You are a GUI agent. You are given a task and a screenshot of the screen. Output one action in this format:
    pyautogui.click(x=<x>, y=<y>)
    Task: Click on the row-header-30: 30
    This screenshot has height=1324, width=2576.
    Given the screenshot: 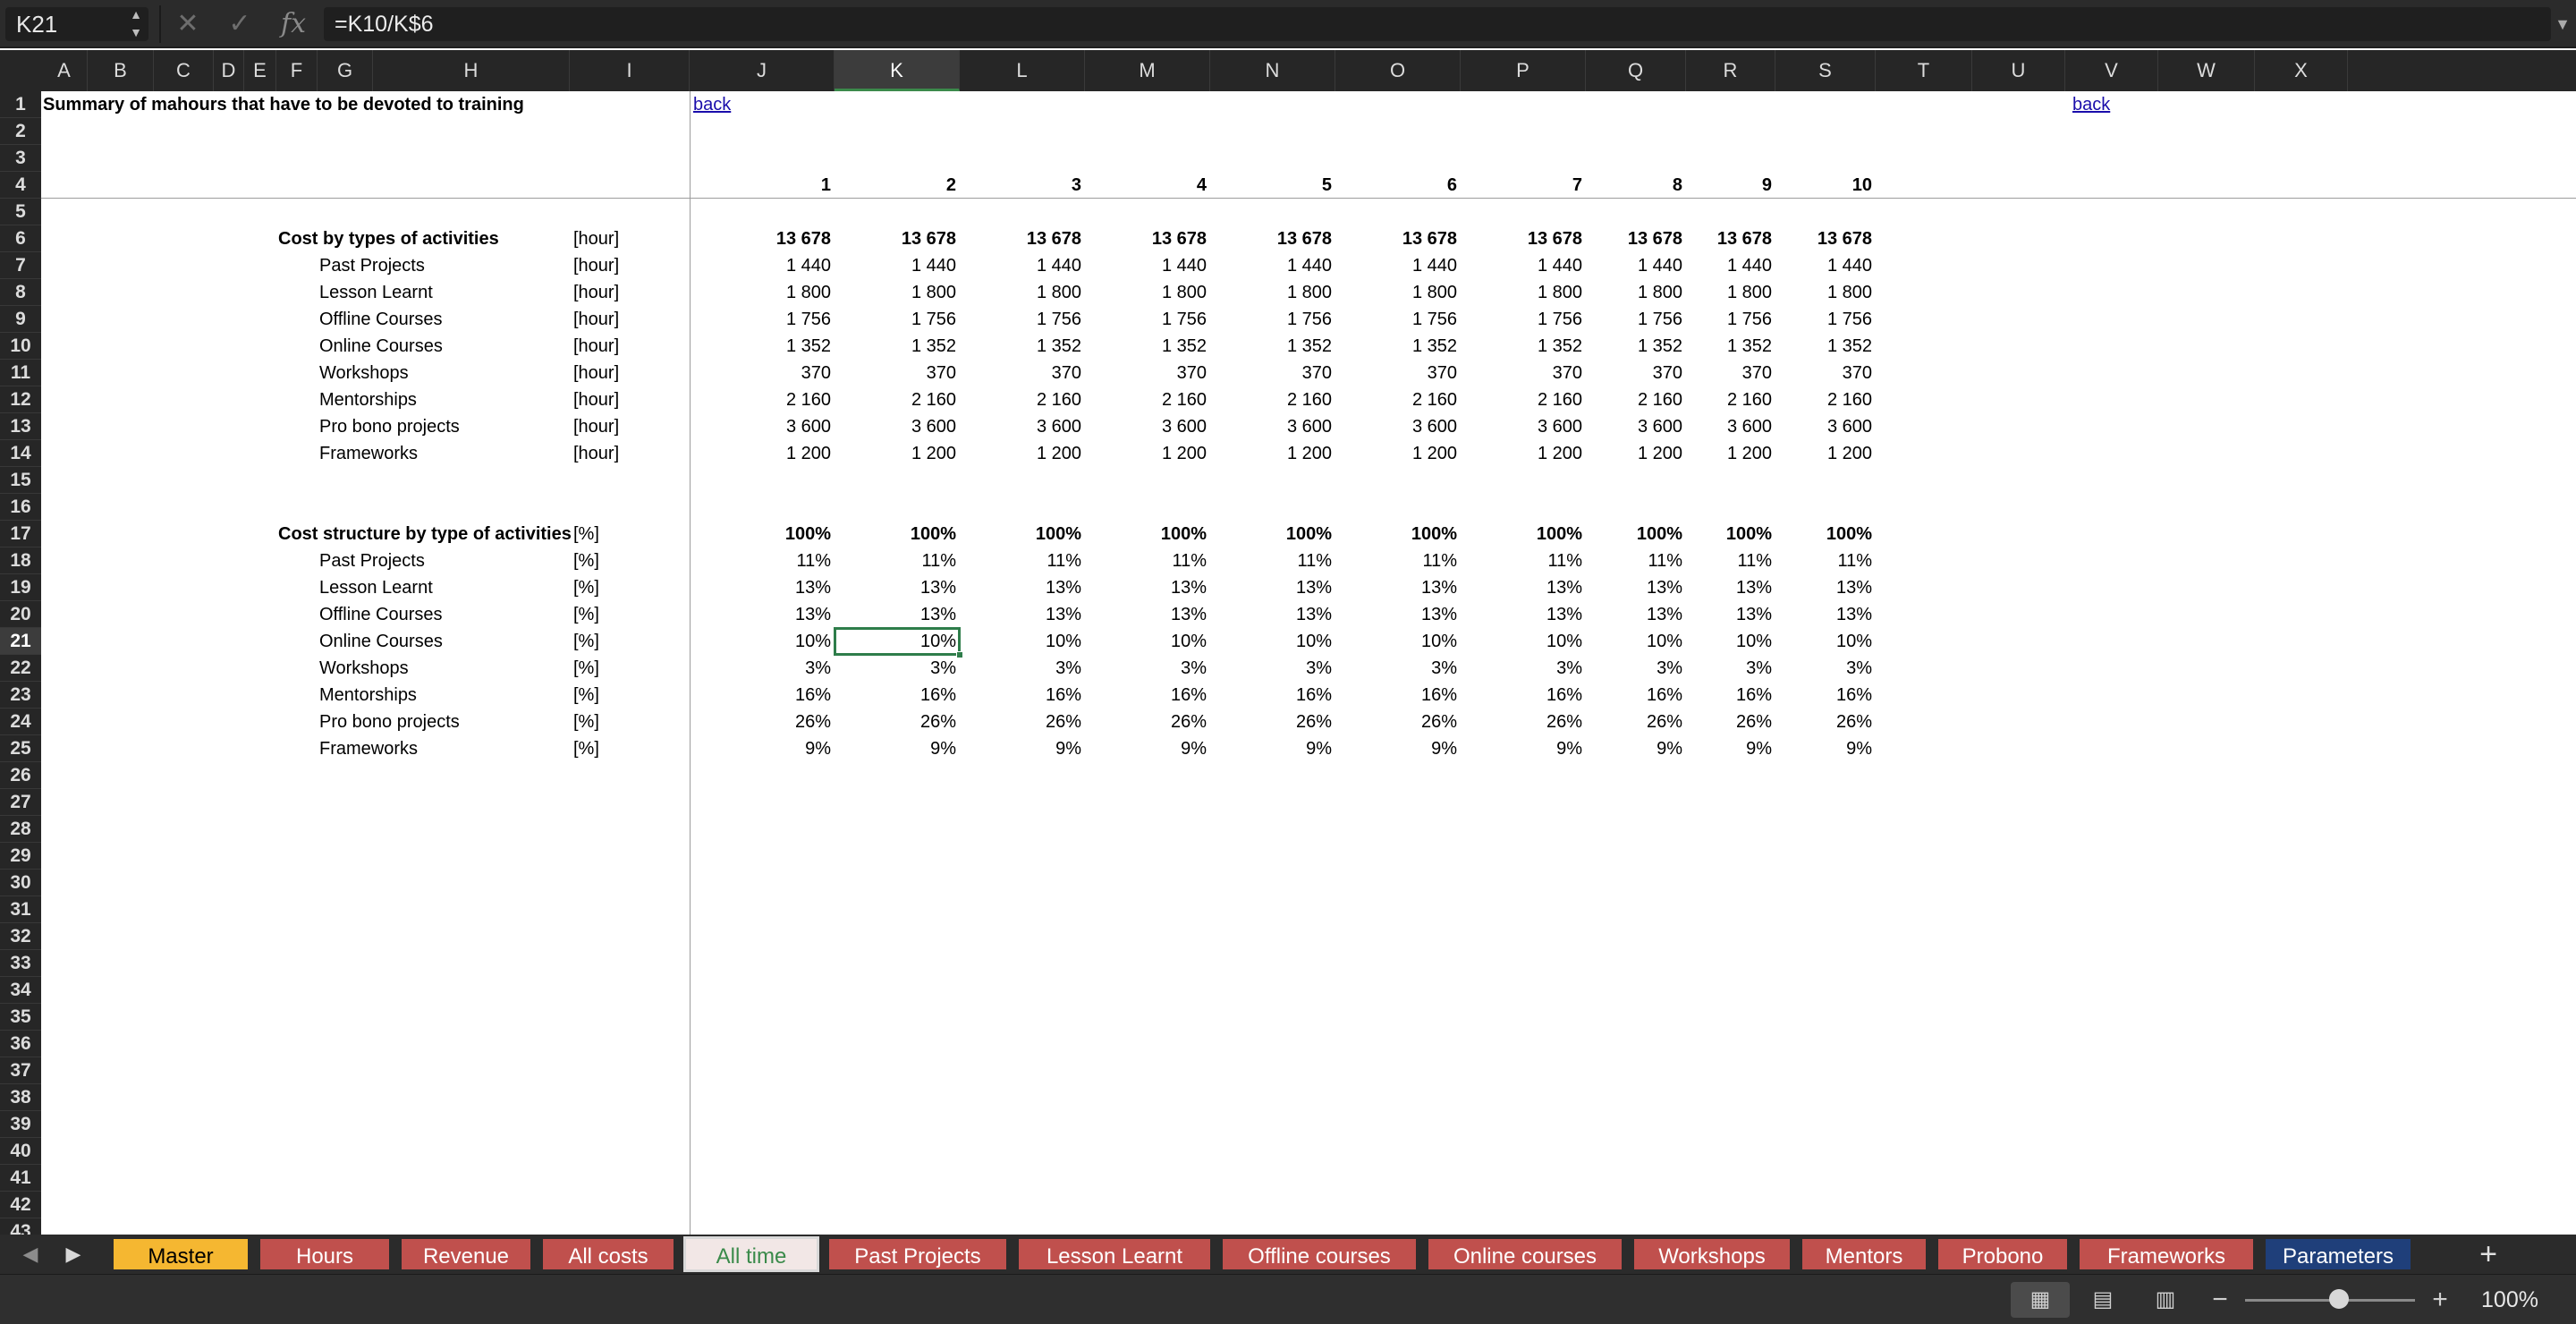 What is the action you would take?
    pyautogui.click(x=20, y=883)
    